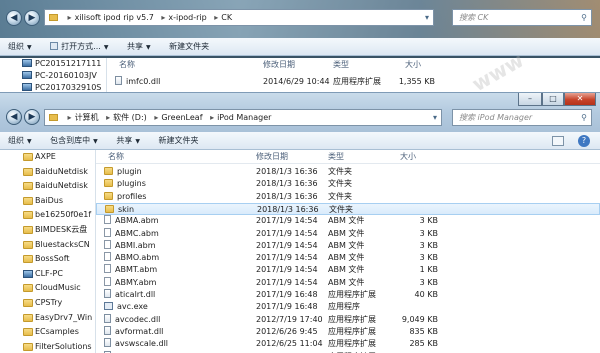 The height and width of the screenshot is (353, 600). Describe the element at coordinates (348, 209) in the screenshot. I see `folder-row: skin 2018/1/3 16:36 文件夹` at that location.